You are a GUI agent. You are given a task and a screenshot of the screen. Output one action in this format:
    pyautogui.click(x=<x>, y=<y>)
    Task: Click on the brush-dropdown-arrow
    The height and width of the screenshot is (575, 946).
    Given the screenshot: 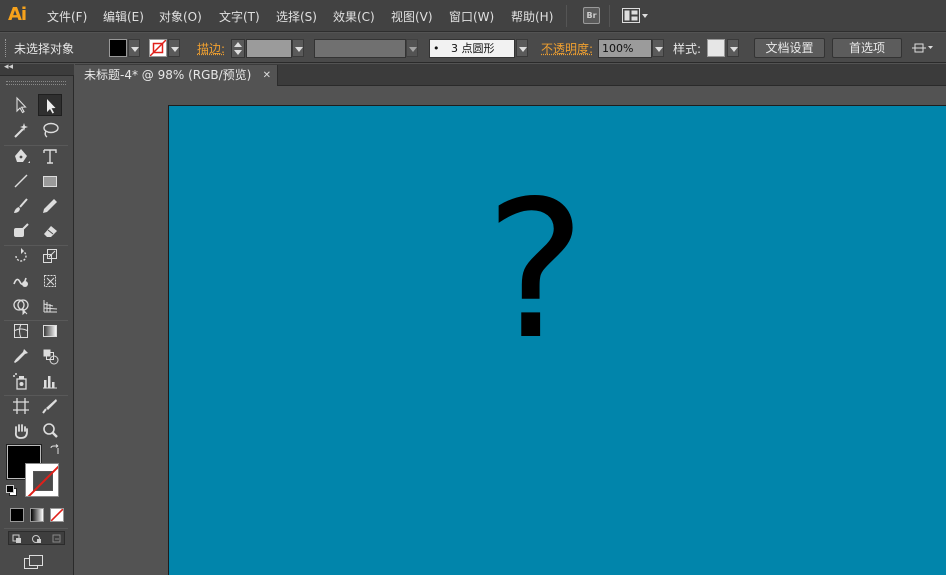 What is the action you would take?
    pyautogui.click(x=522, y=48)
    